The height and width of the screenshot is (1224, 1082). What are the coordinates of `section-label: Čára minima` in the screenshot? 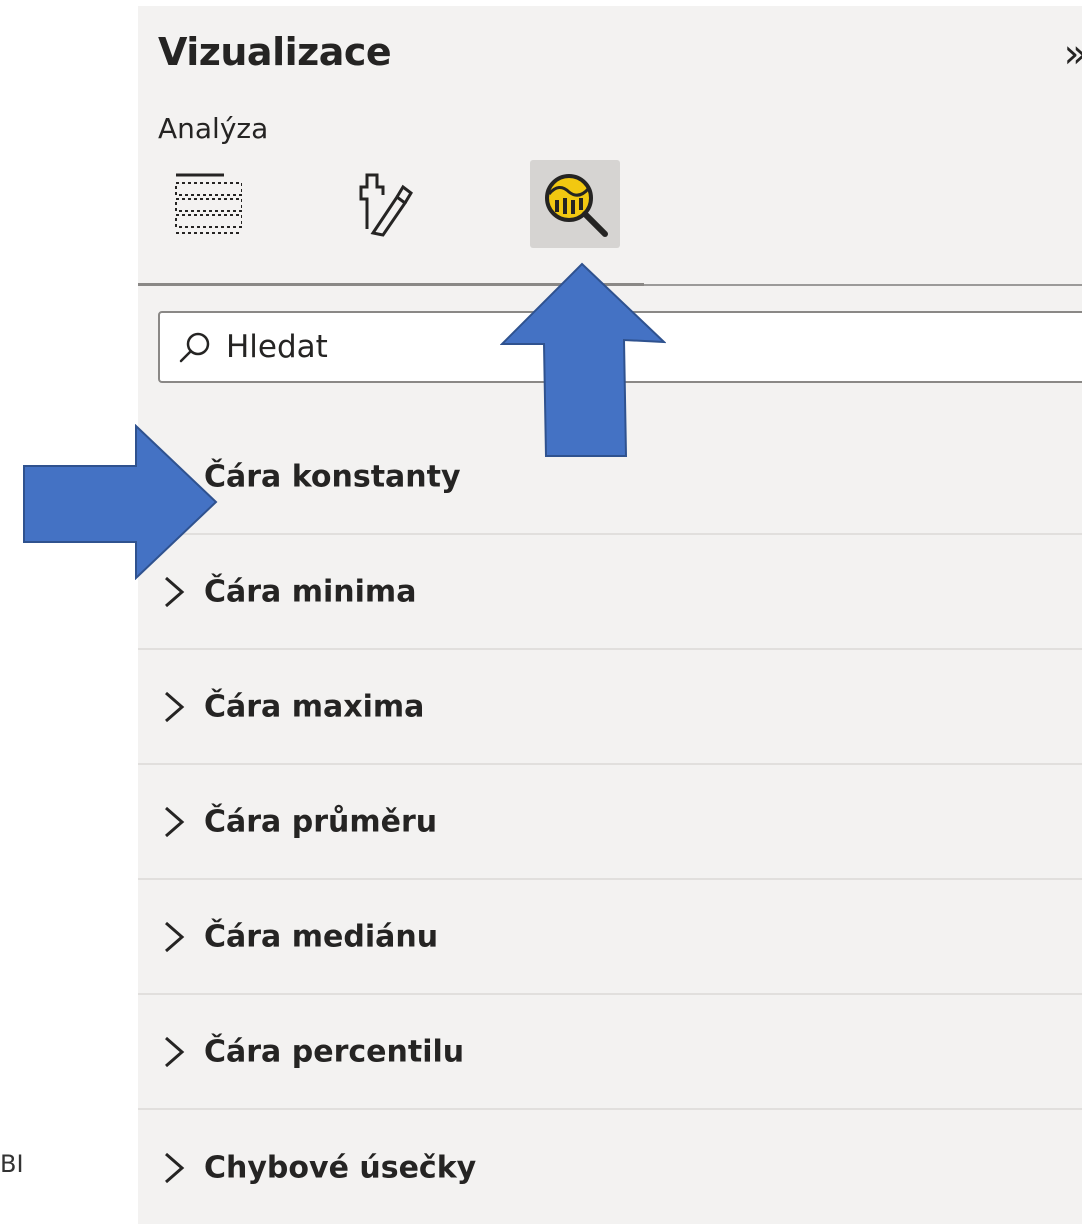 It's located at (310, 591).